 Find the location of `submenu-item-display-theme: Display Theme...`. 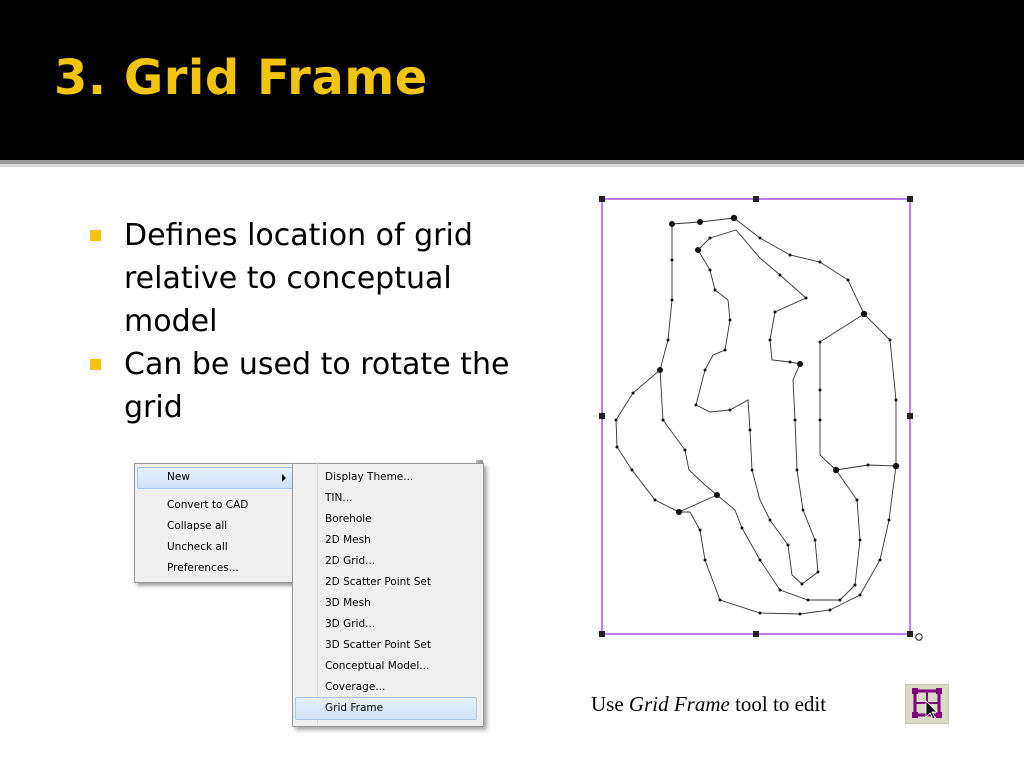

submenu-item-display-theme: Display Theme... is located at coordinates (369, 477).